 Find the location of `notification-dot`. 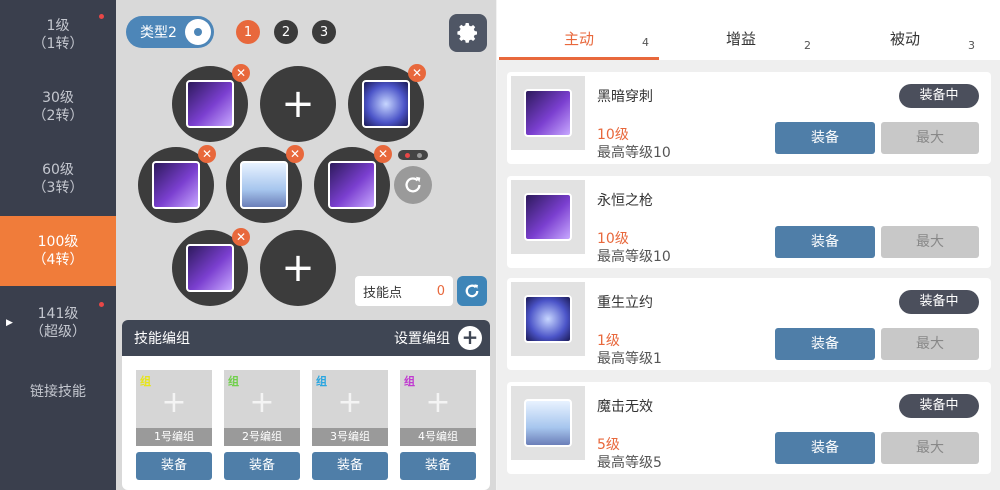

notification-dot is located at coordinates (101, 16).